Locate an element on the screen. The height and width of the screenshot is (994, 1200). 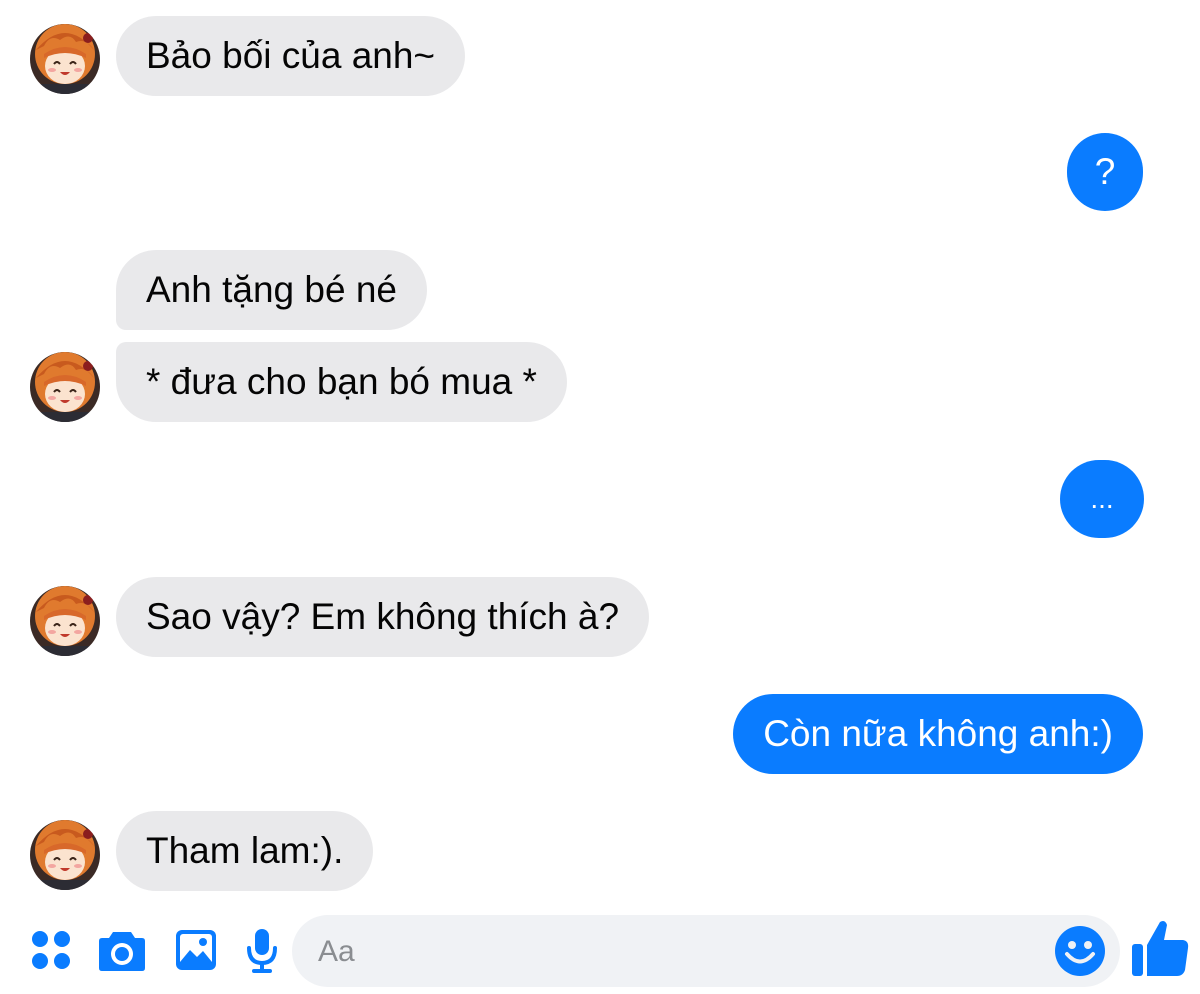
message-input is located at coordinates (678, 952).